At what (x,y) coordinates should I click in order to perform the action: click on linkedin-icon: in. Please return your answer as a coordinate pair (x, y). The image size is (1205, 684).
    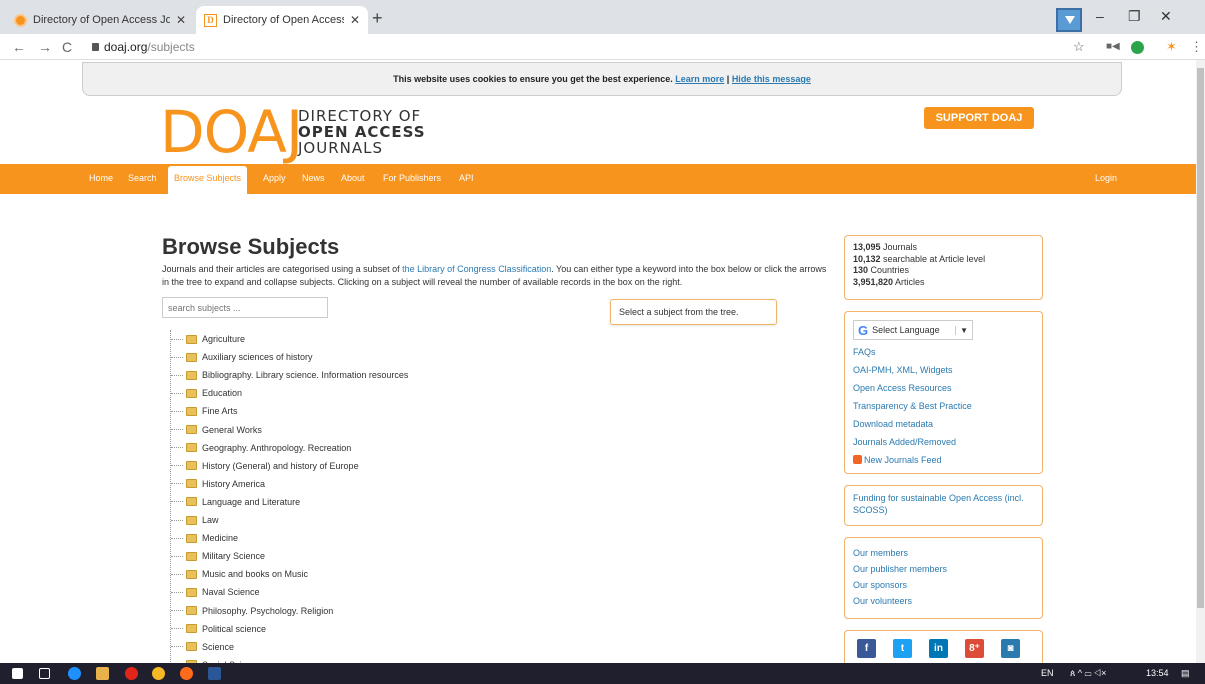
    Looking at the image, I should click on (938, 648).